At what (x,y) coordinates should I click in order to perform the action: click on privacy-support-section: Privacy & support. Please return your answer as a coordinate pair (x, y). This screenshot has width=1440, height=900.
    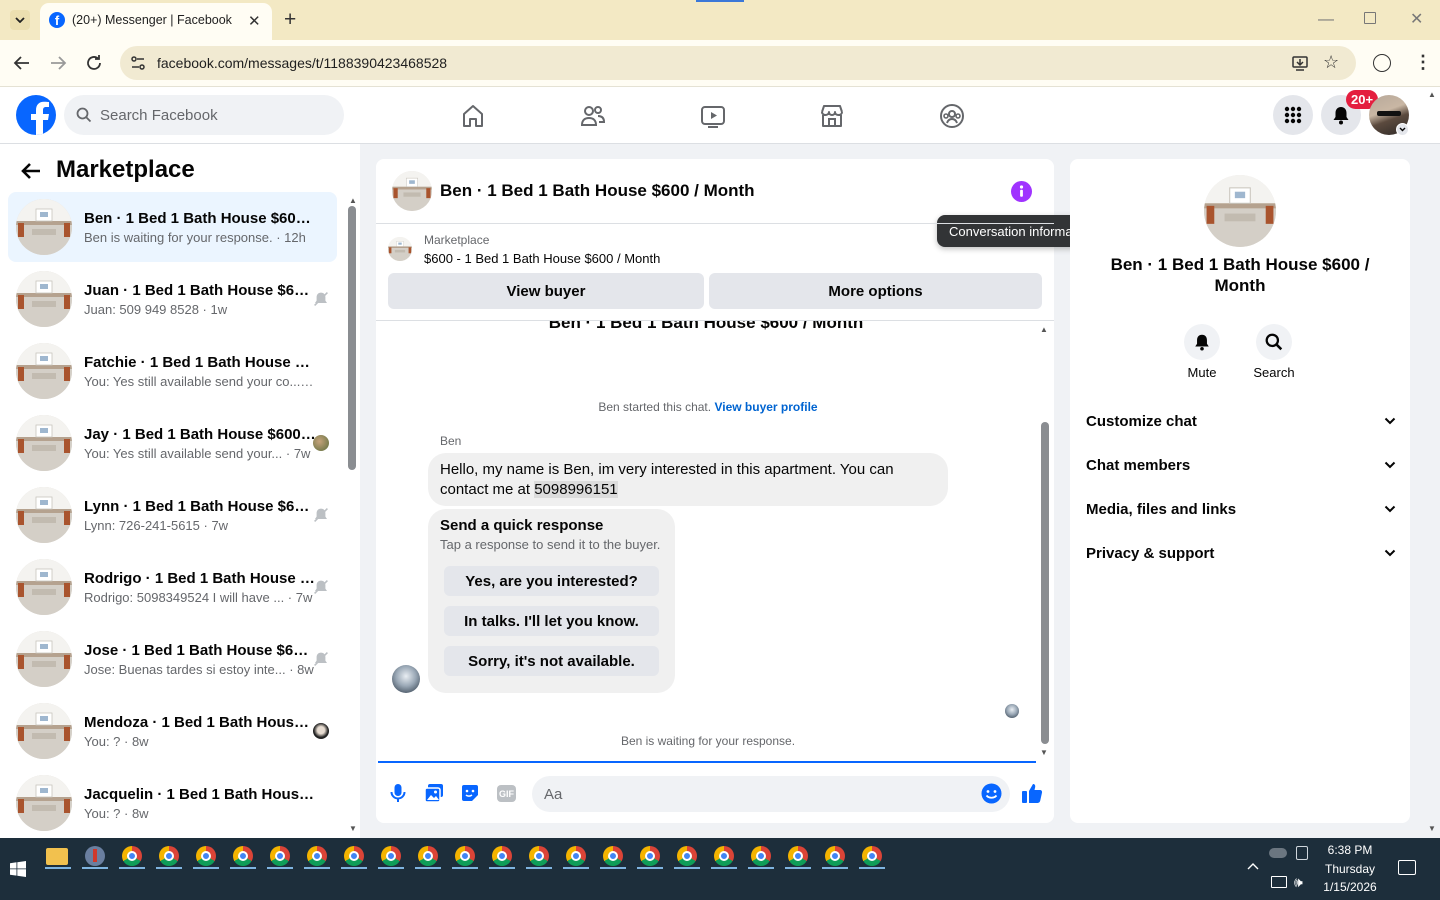
    Looking at the image, I should click on (1241, 553).